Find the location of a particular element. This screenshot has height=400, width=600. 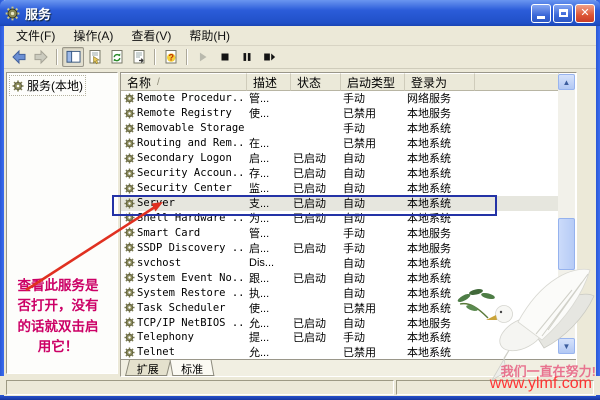

service-row: SSDP Discovery ... 启... 已启动 手动 本地服务 is located at coordinates (340, 247).